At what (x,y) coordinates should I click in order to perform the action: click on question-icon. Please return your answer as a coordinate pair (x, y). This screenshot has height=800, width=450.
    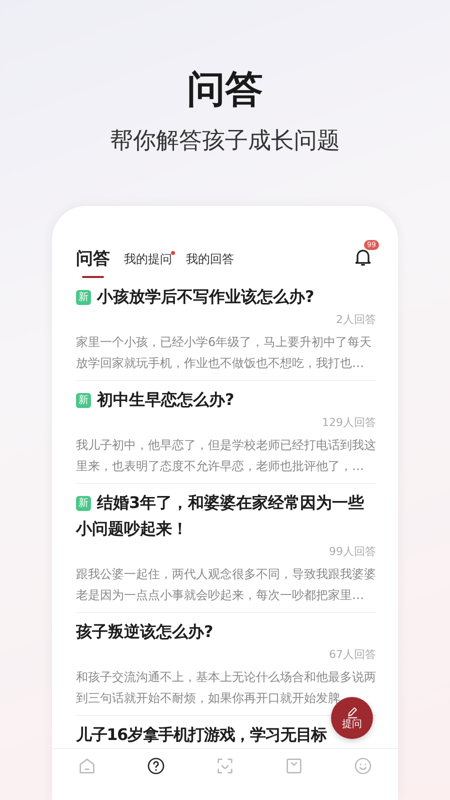
    Looking at the image, I should click on (156, 766).